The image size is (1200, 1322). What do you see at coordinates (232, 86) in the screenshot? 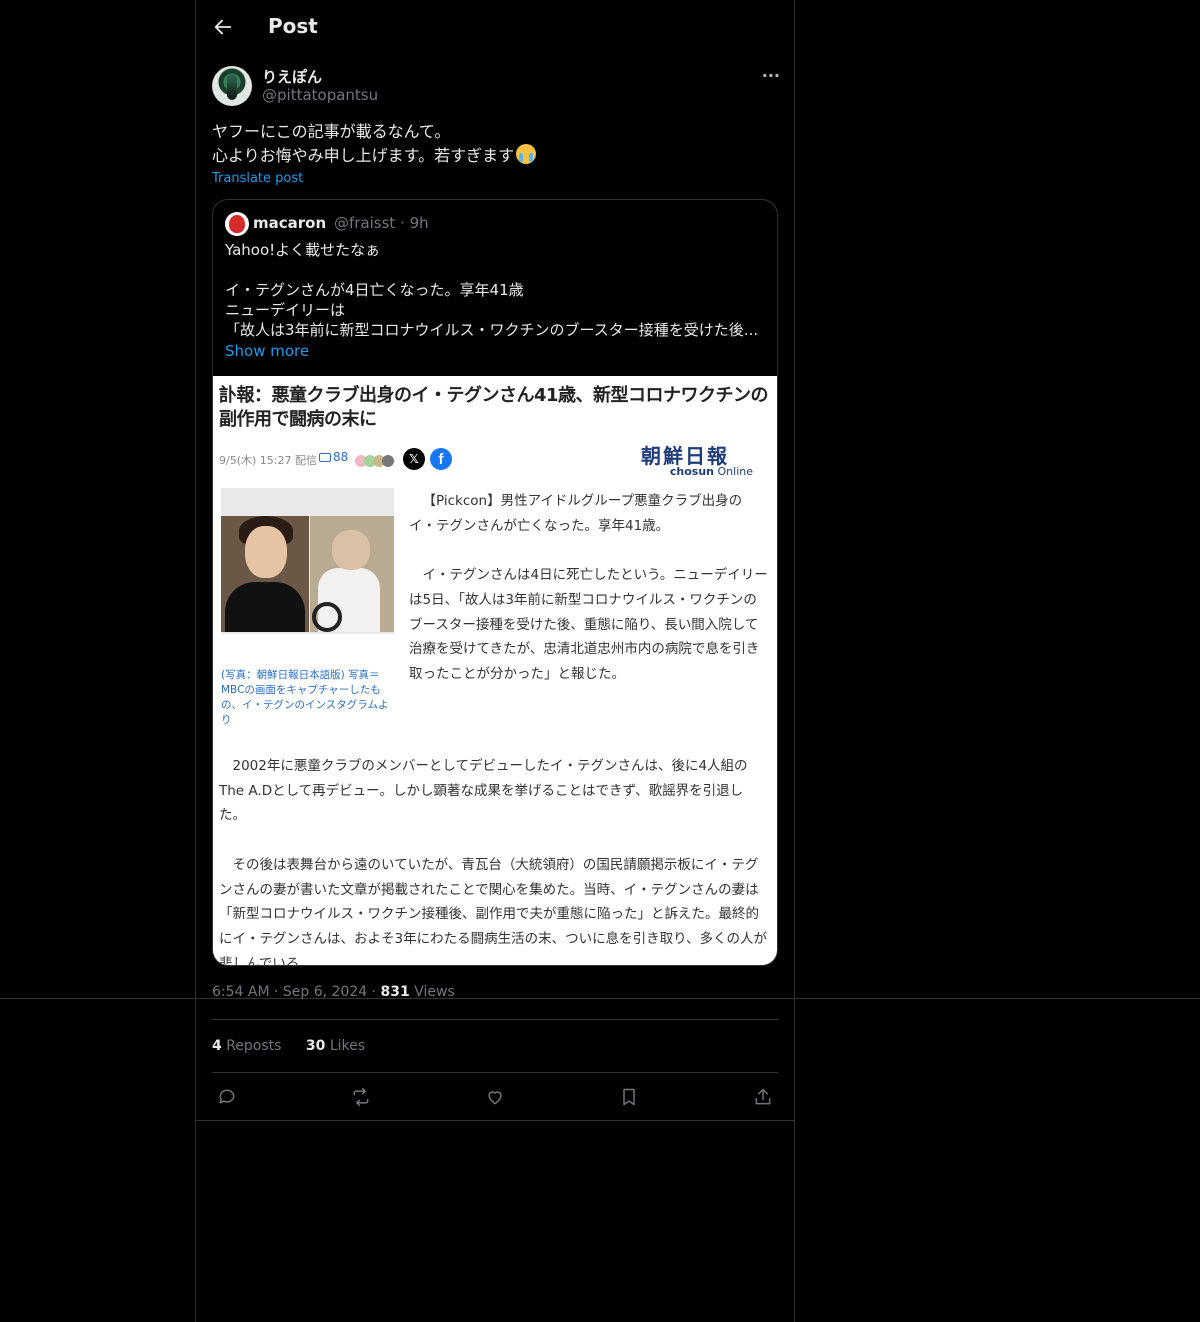
I see `avatar` at bounding box center [232, 86].